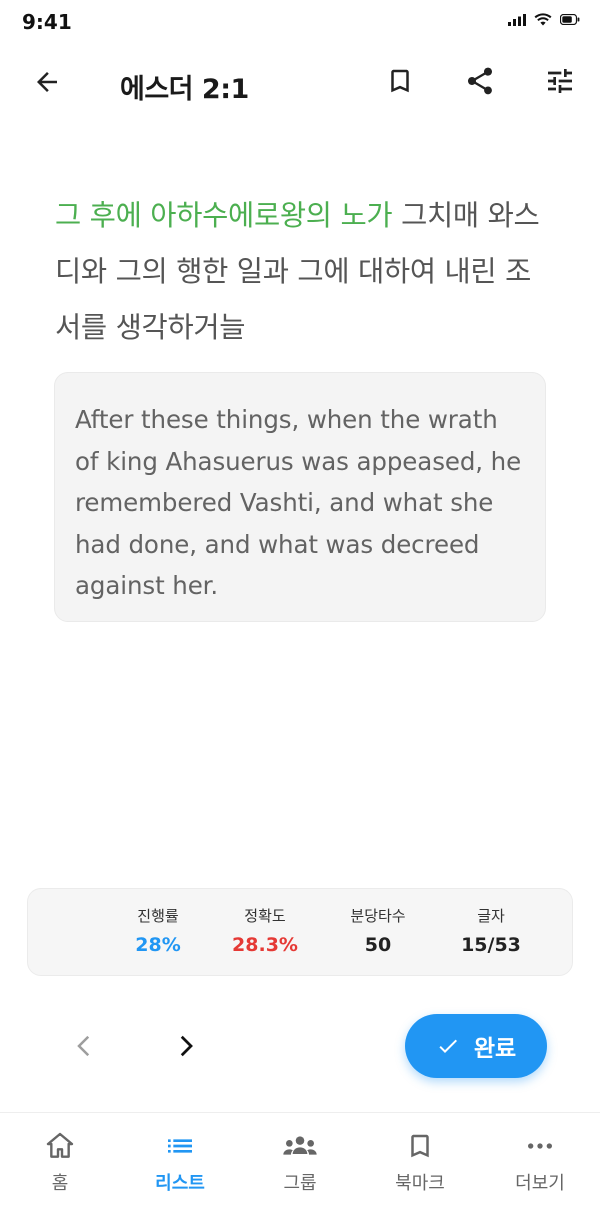 This screenshot has width=600, height=1208. What do you see at coordinates (300, 82) in the screenshot?
I see `app-bar: 에스더 2:1` at bounding box center [300, 82].